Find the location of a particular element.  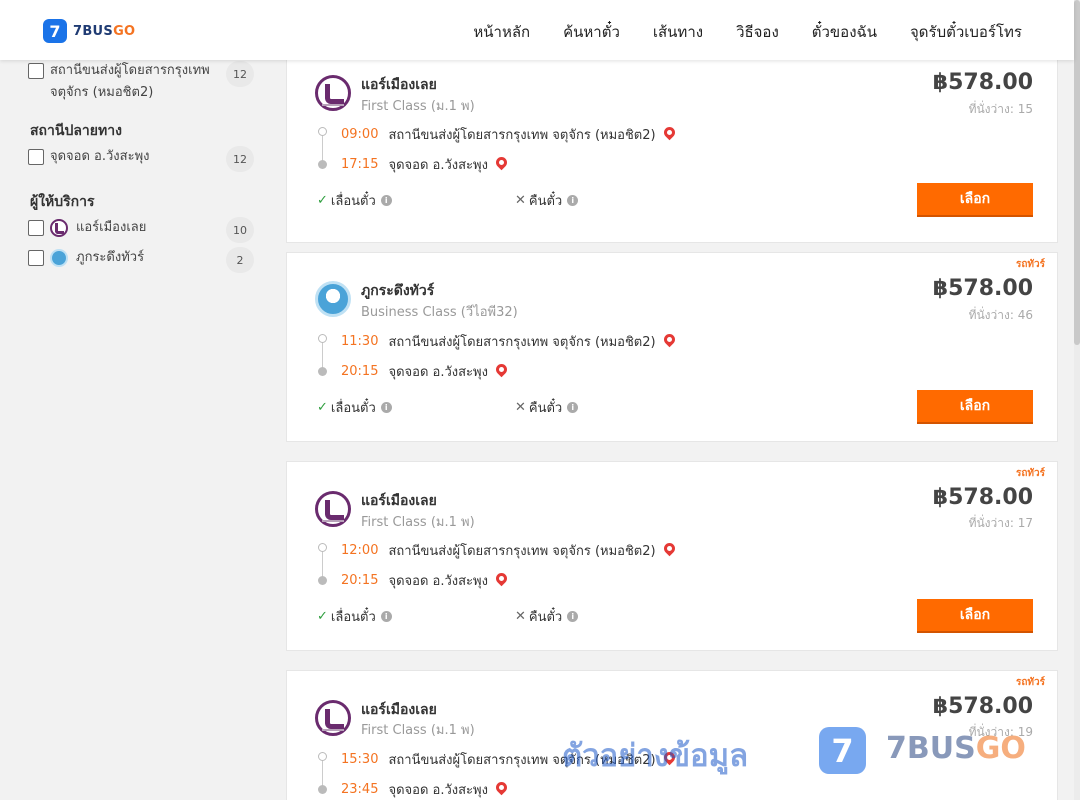

logo-text: 7BUSGO is located at coordinates (104, 31).